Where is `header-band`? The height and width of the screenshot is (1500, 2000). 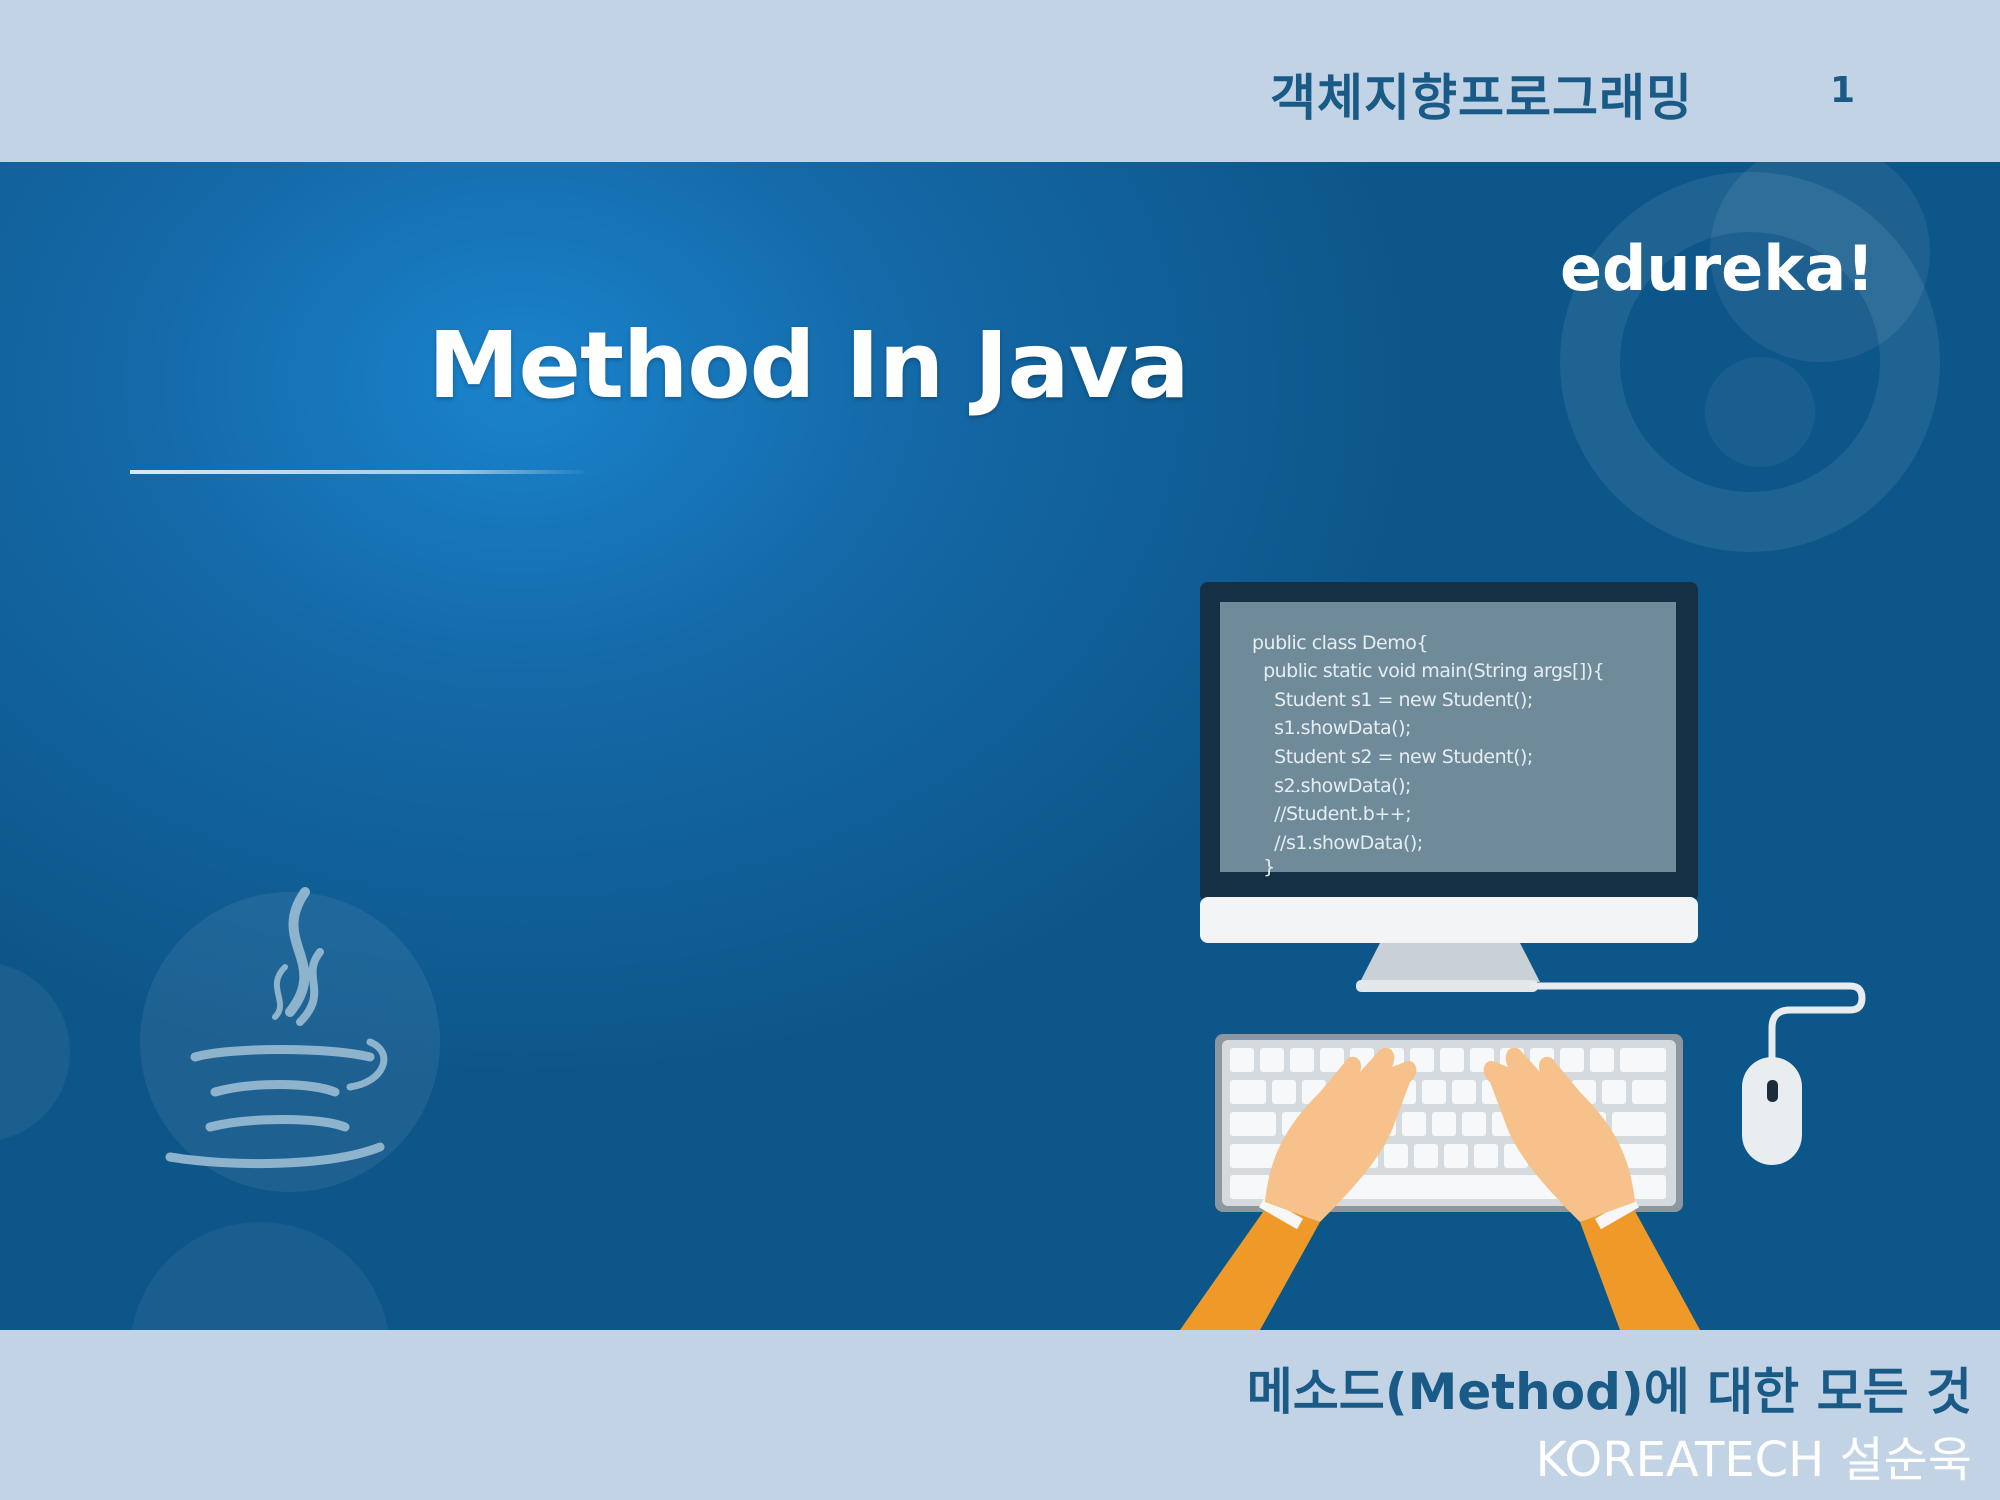
header-band is located at coordinates (1000, 81).